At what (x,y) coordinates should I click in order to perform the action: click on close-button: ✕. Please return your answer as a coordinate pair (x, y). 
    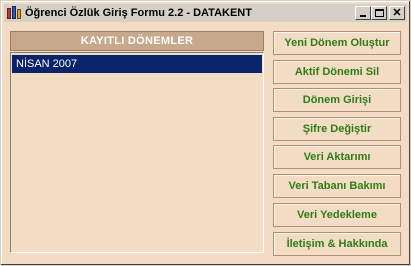
    Looking at the image, I should click on (397, 13).